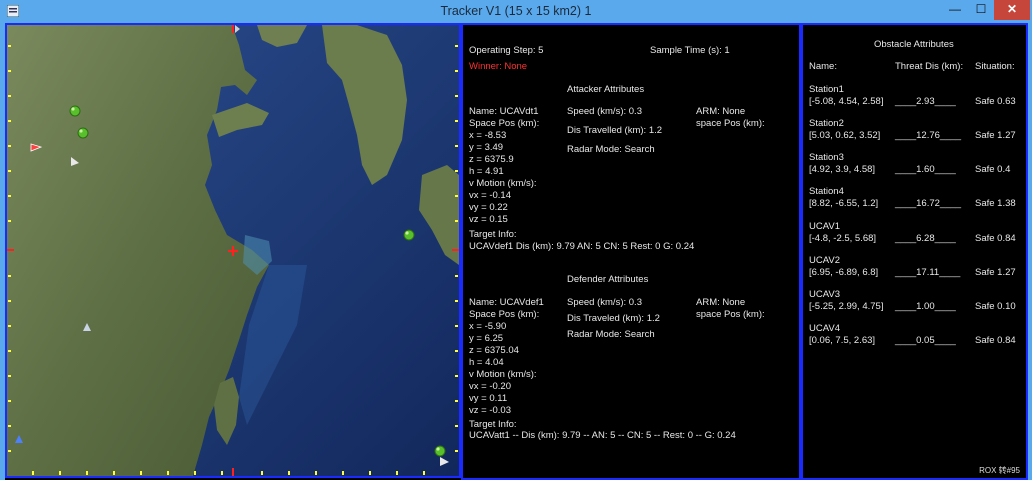 The height and width of the screenshot is (480, 1032). What do you see at coordinates (488, 398) in the screenshot?
I see `defender-vy: vy = 0.11` at bounding box center [488, 398].